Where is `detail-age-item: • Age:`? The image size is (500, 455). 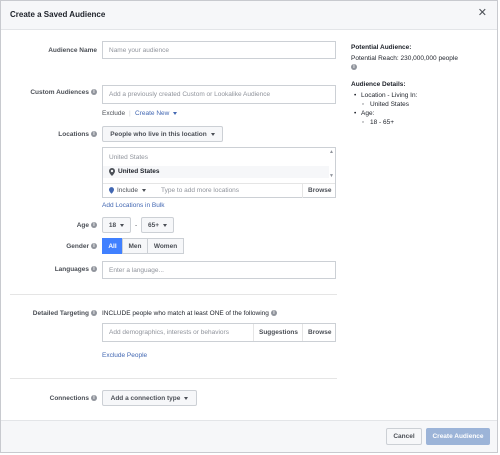 detail-age-item: • Age: is located at coordinates (364, 113).